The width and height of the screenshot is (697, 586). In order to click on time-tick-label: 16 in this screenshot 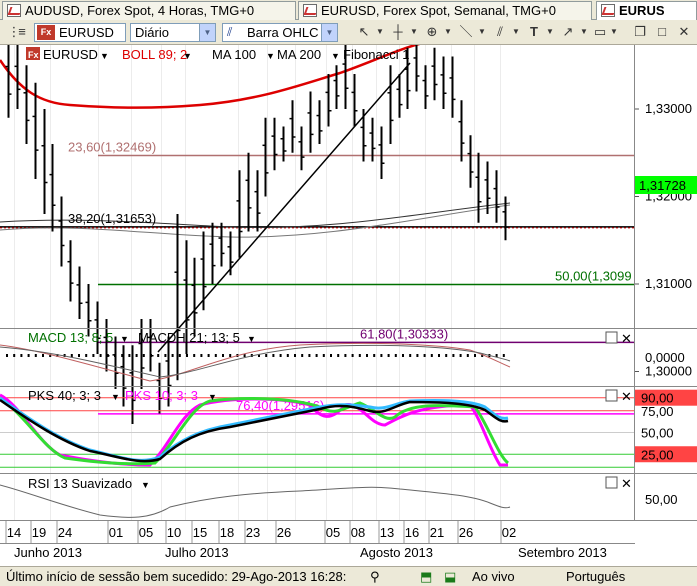, I will do `click(412, 532)`.